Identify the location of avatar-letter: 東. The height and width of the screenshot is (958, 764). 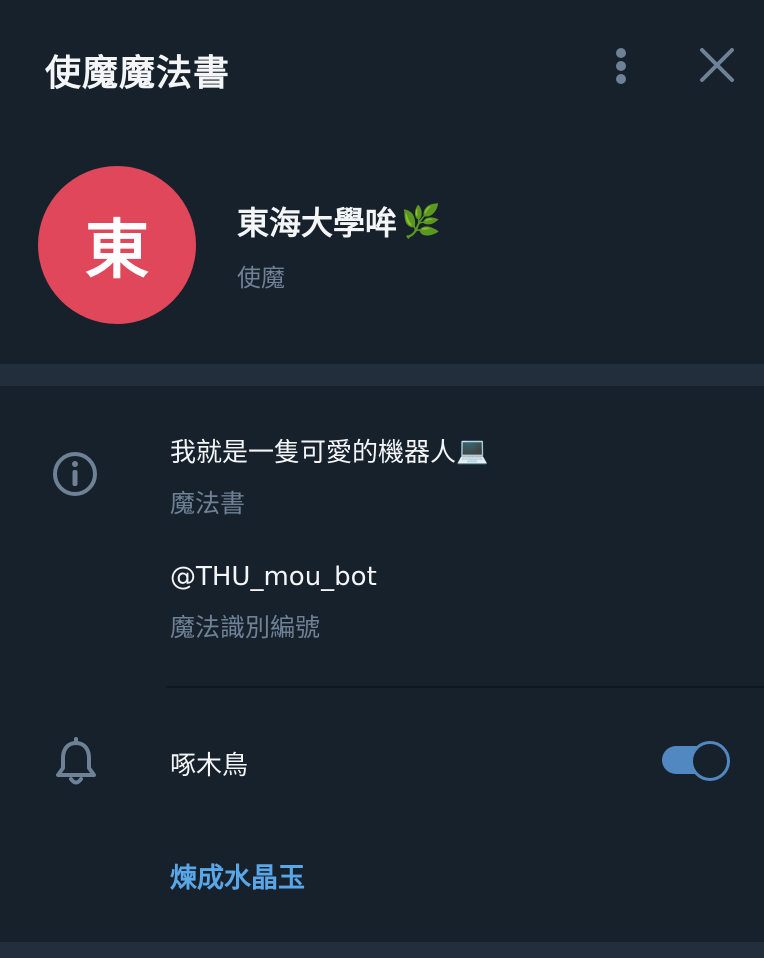
(117, 251).